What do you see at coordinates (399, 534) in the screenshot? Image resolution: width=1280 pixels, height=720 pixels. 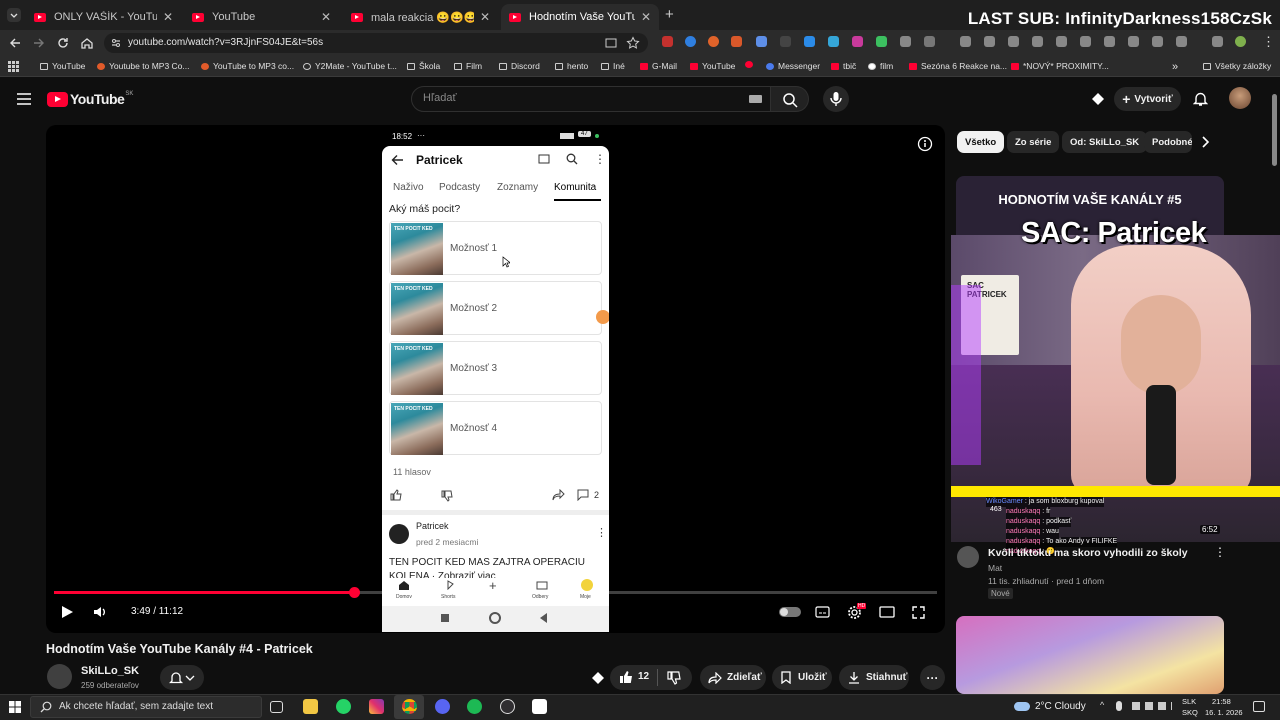 I see `post-author-avatar` at bounding box center [399, 534].